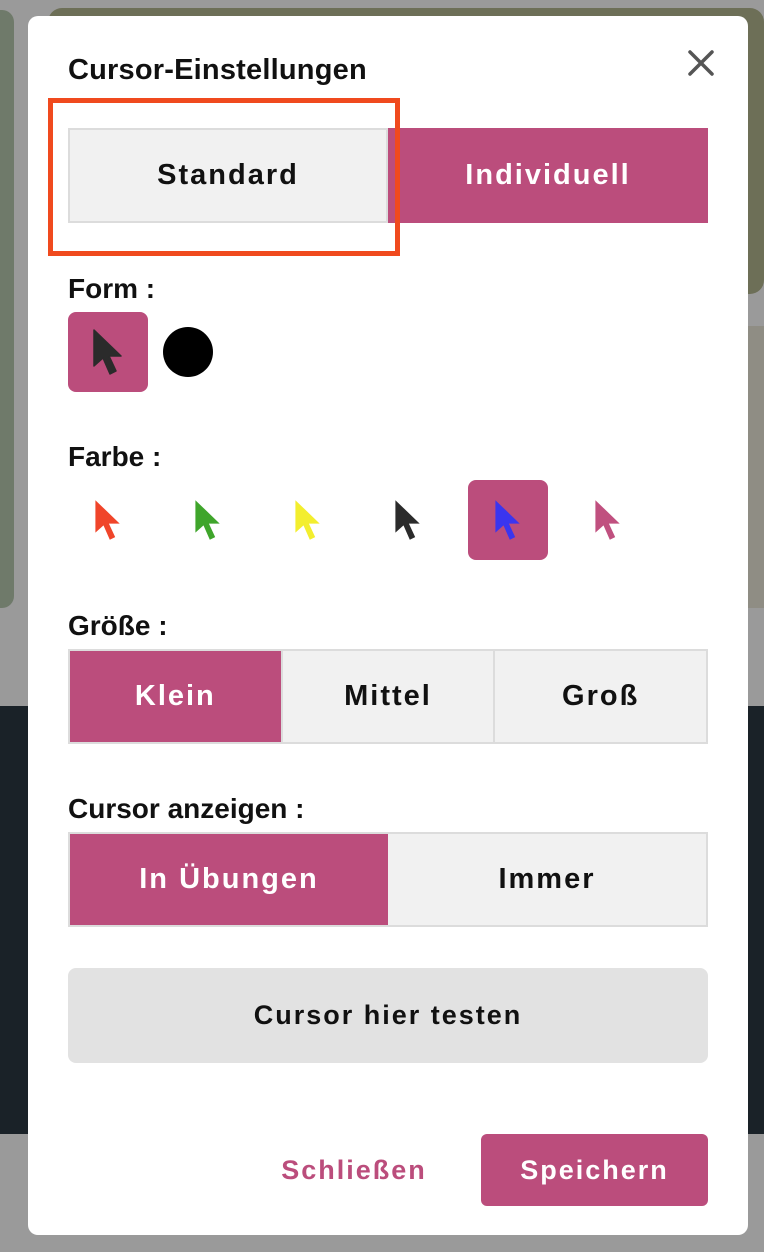  Describe the element at coordinates (176, 696) in the screenshot. I see `size-option-small: Klein` at that location.